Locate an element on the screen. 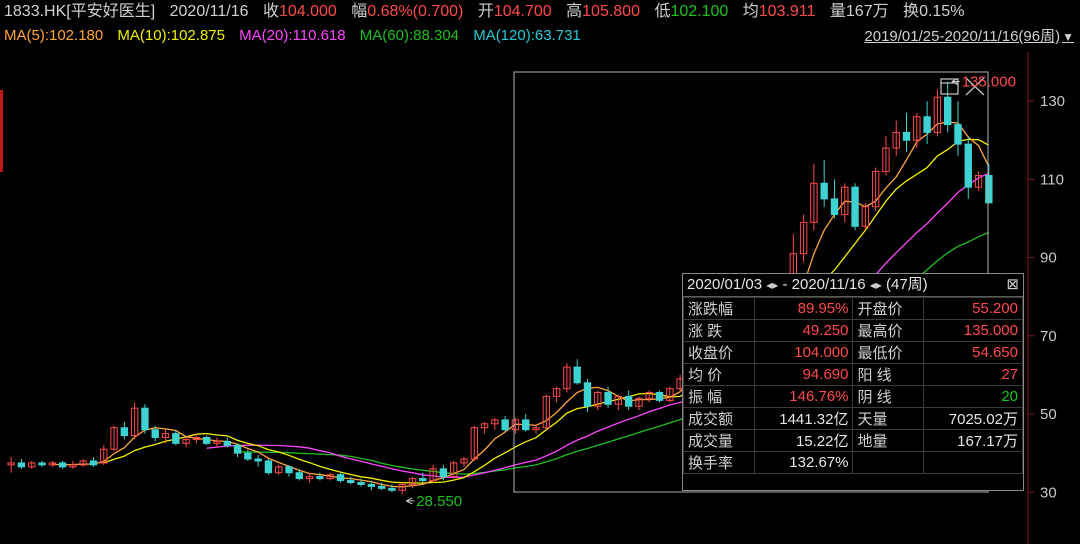 This screenshot has width=1080, height=544. stats-row: 涨 跌 49.250 最高价 135.000 is located at coordinates (853, 330).